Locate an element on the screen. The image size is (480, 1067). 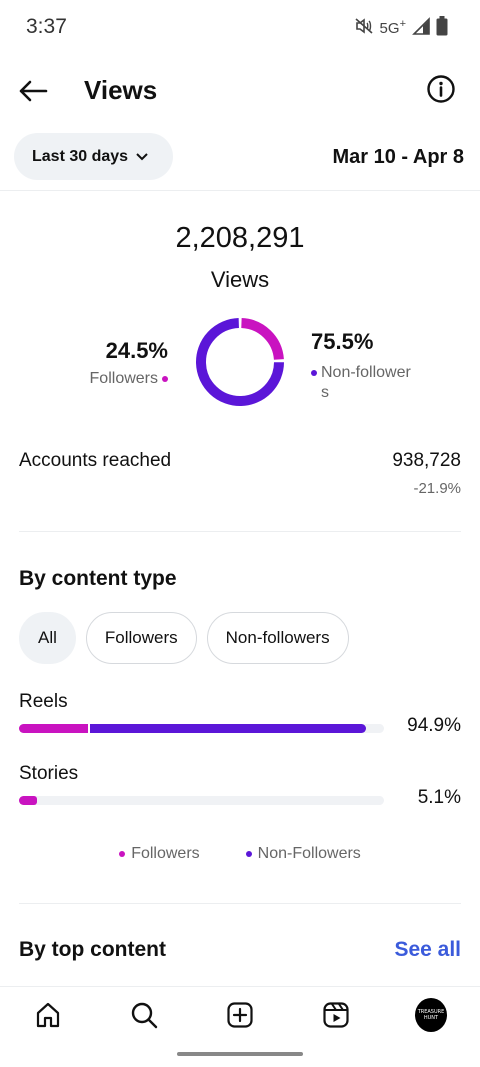
info-icon is located at coordinates (441, 89).